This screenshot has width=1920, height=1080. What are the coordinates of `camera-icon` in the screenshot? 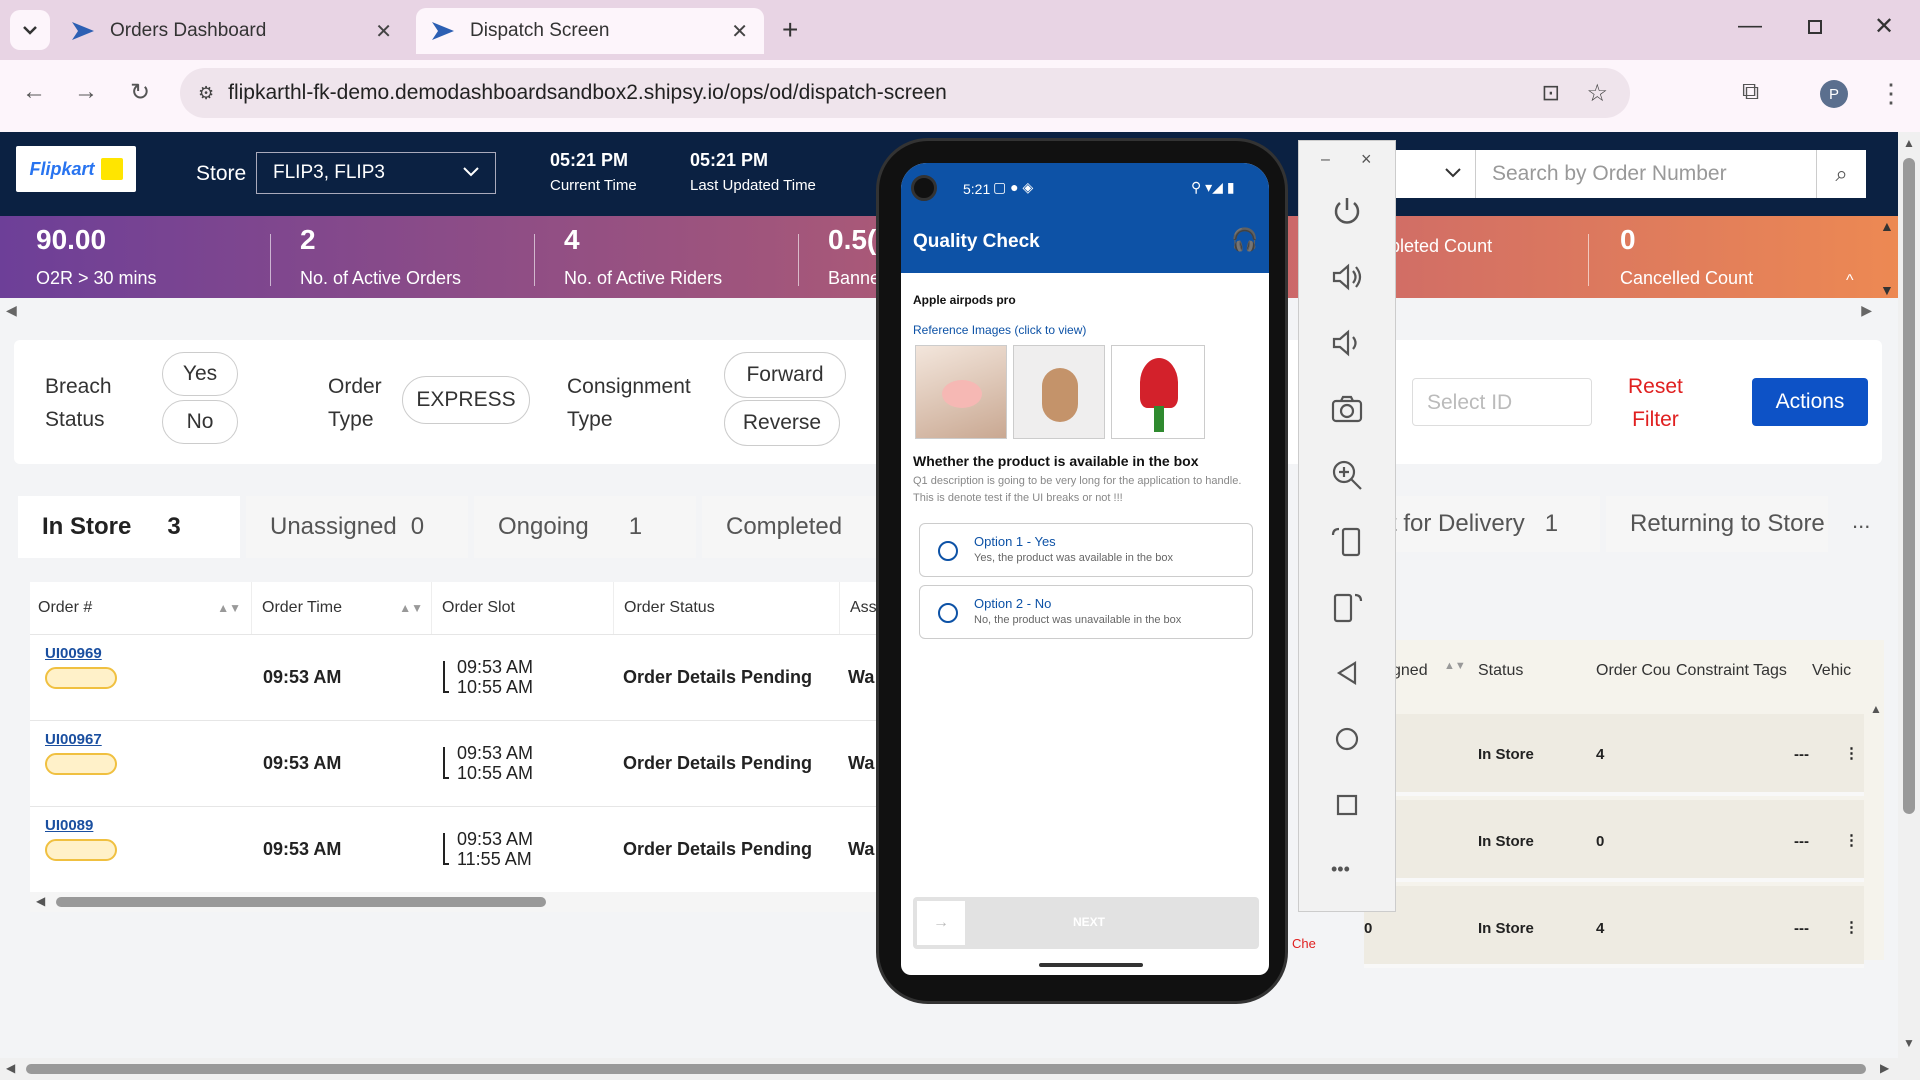 It's located at (1347, 409).